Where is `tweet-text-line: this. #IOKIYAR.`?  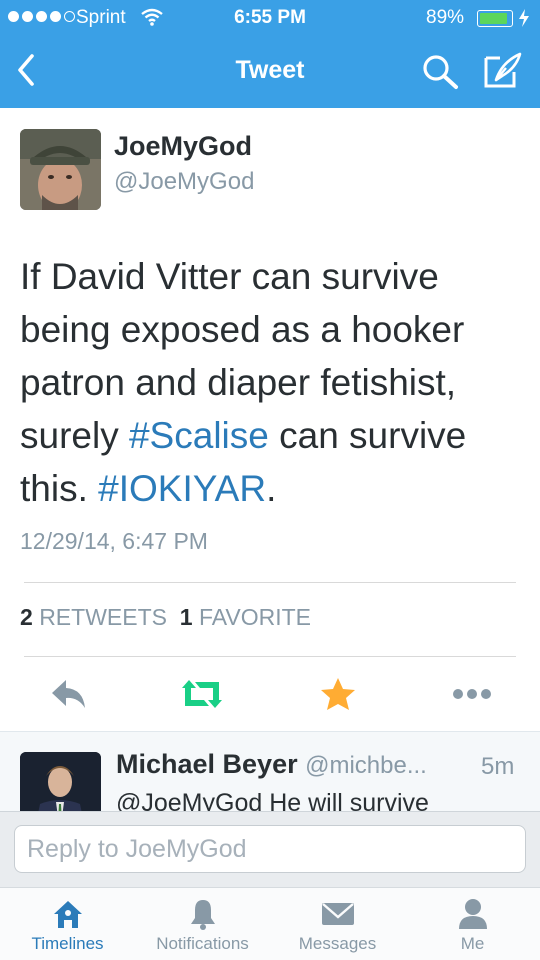 tweet-text-line: this. #IOKIYAR. is located at coordinates (148, 488).